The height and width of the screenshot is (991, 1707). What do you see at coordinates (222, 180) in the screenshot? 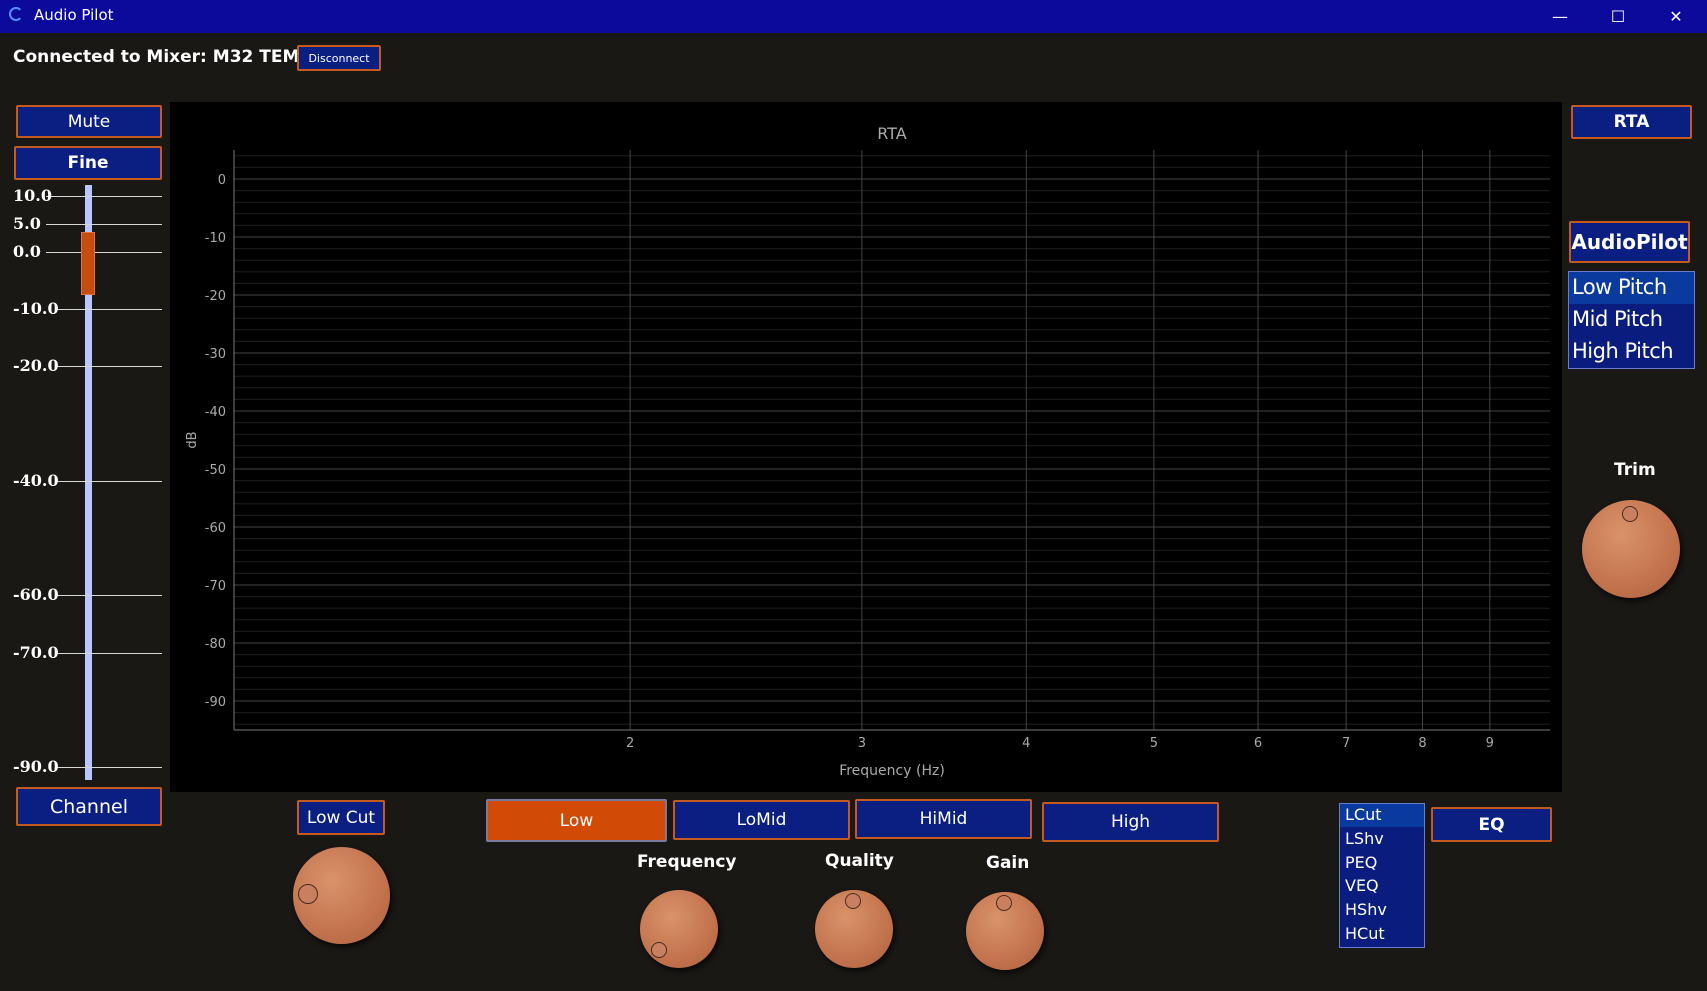
I see `y-tick-label: 0` at bounding box center [222, 180].